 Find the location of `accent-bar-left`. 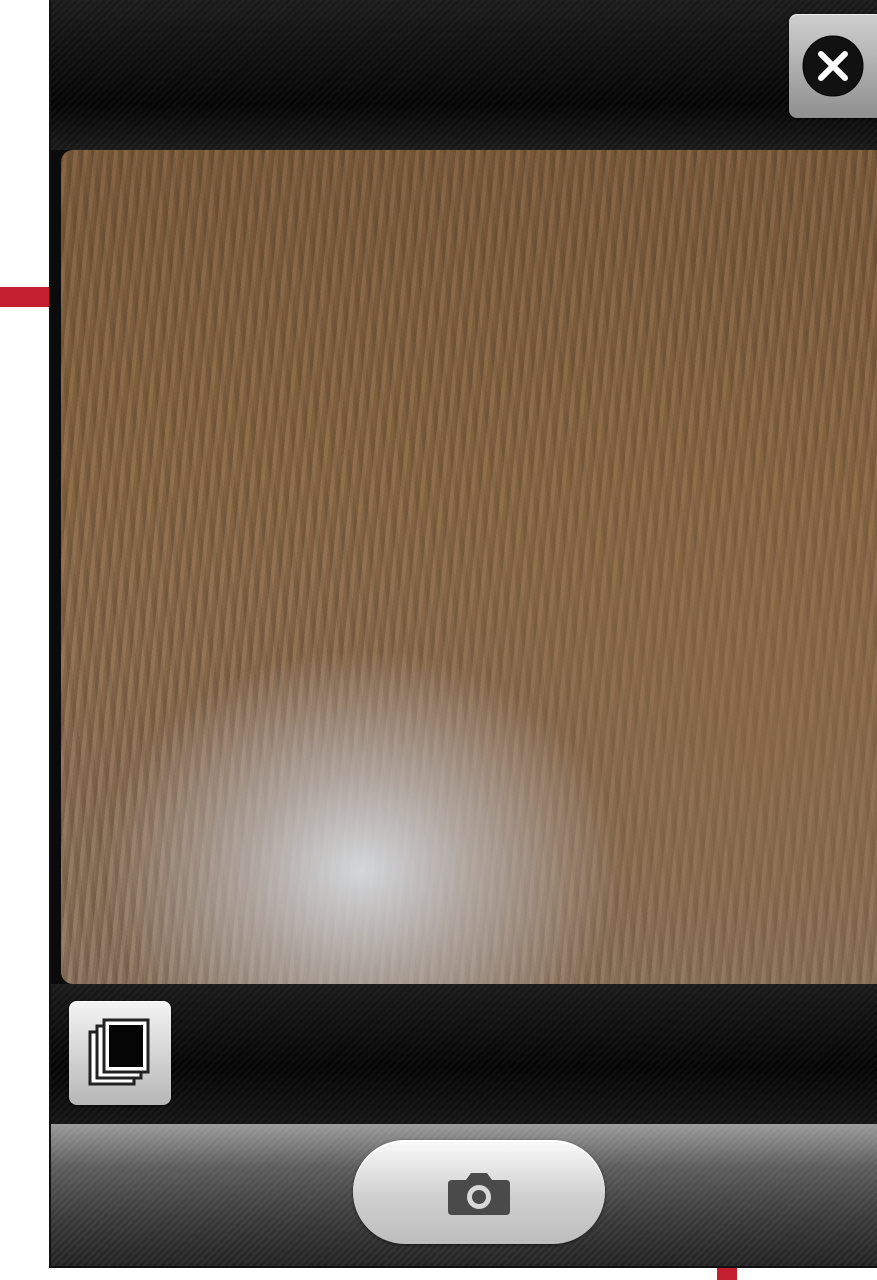

accent-bar-left is located at coordinates (24, 297).